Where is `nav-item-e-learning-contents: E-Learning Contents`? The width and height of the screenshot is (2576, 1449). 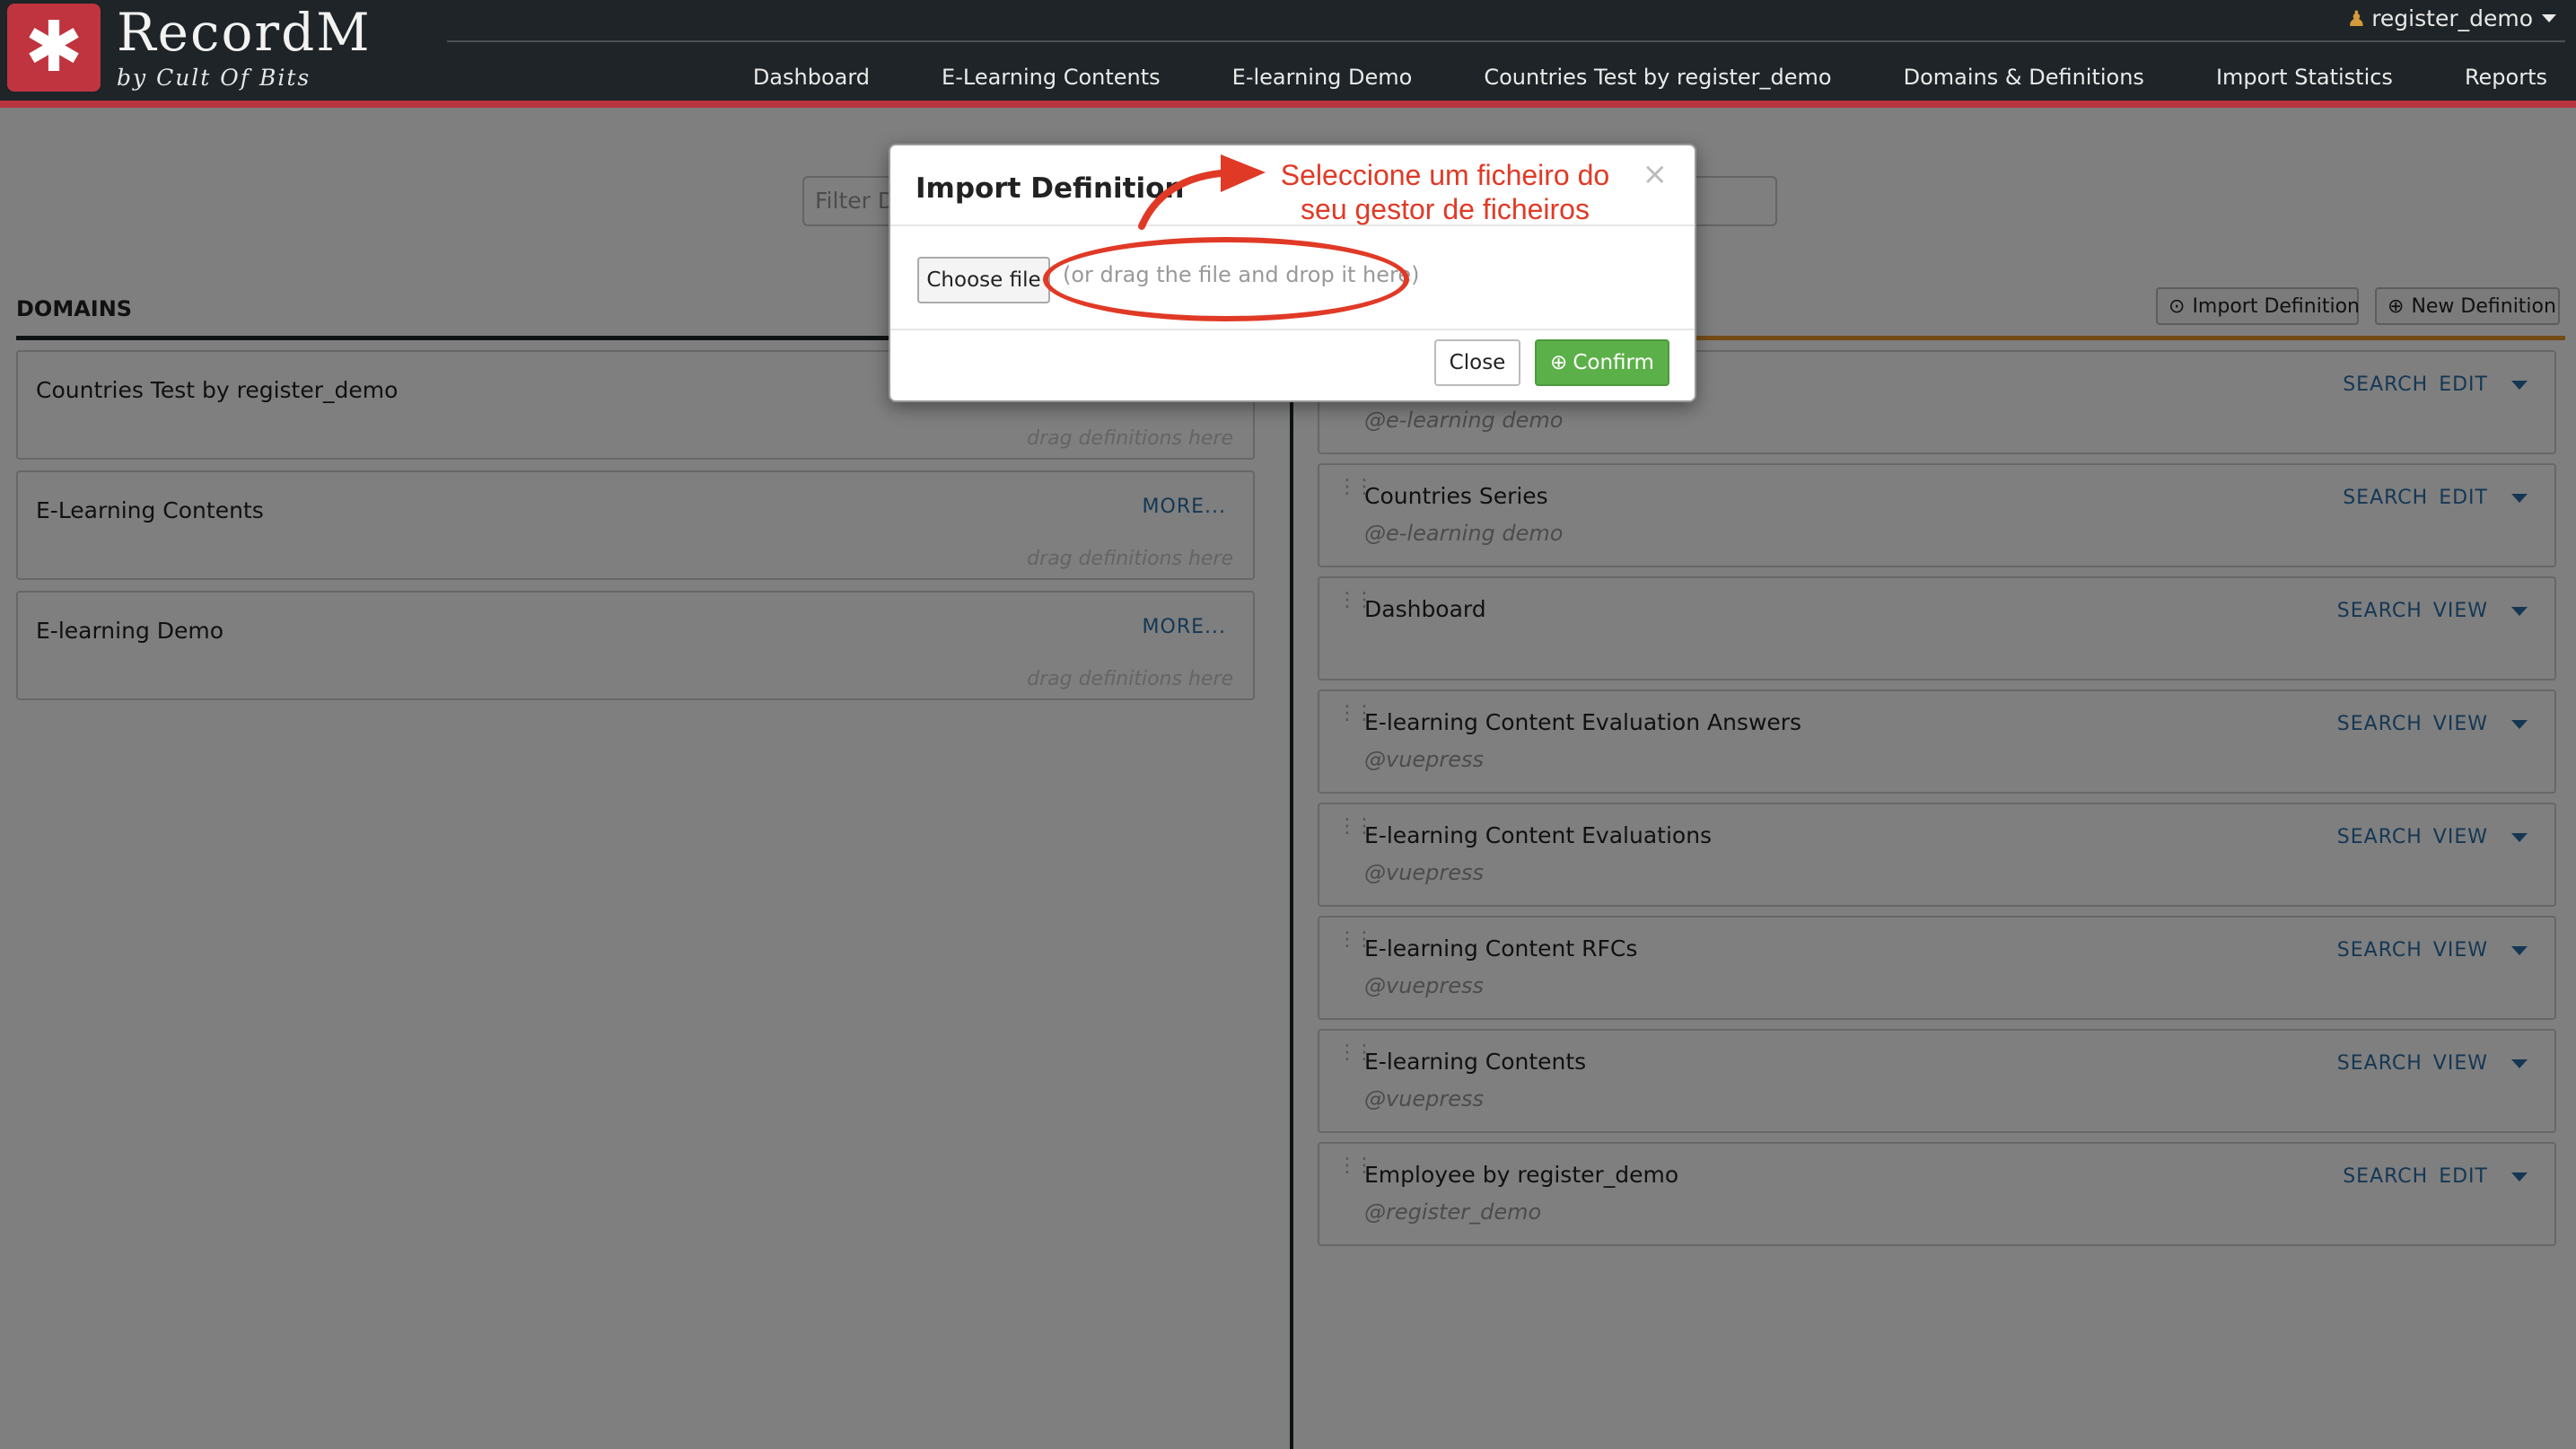
nav-item-e-learning-contents: E-Learning Contents is located at coordinates (1051, 77).